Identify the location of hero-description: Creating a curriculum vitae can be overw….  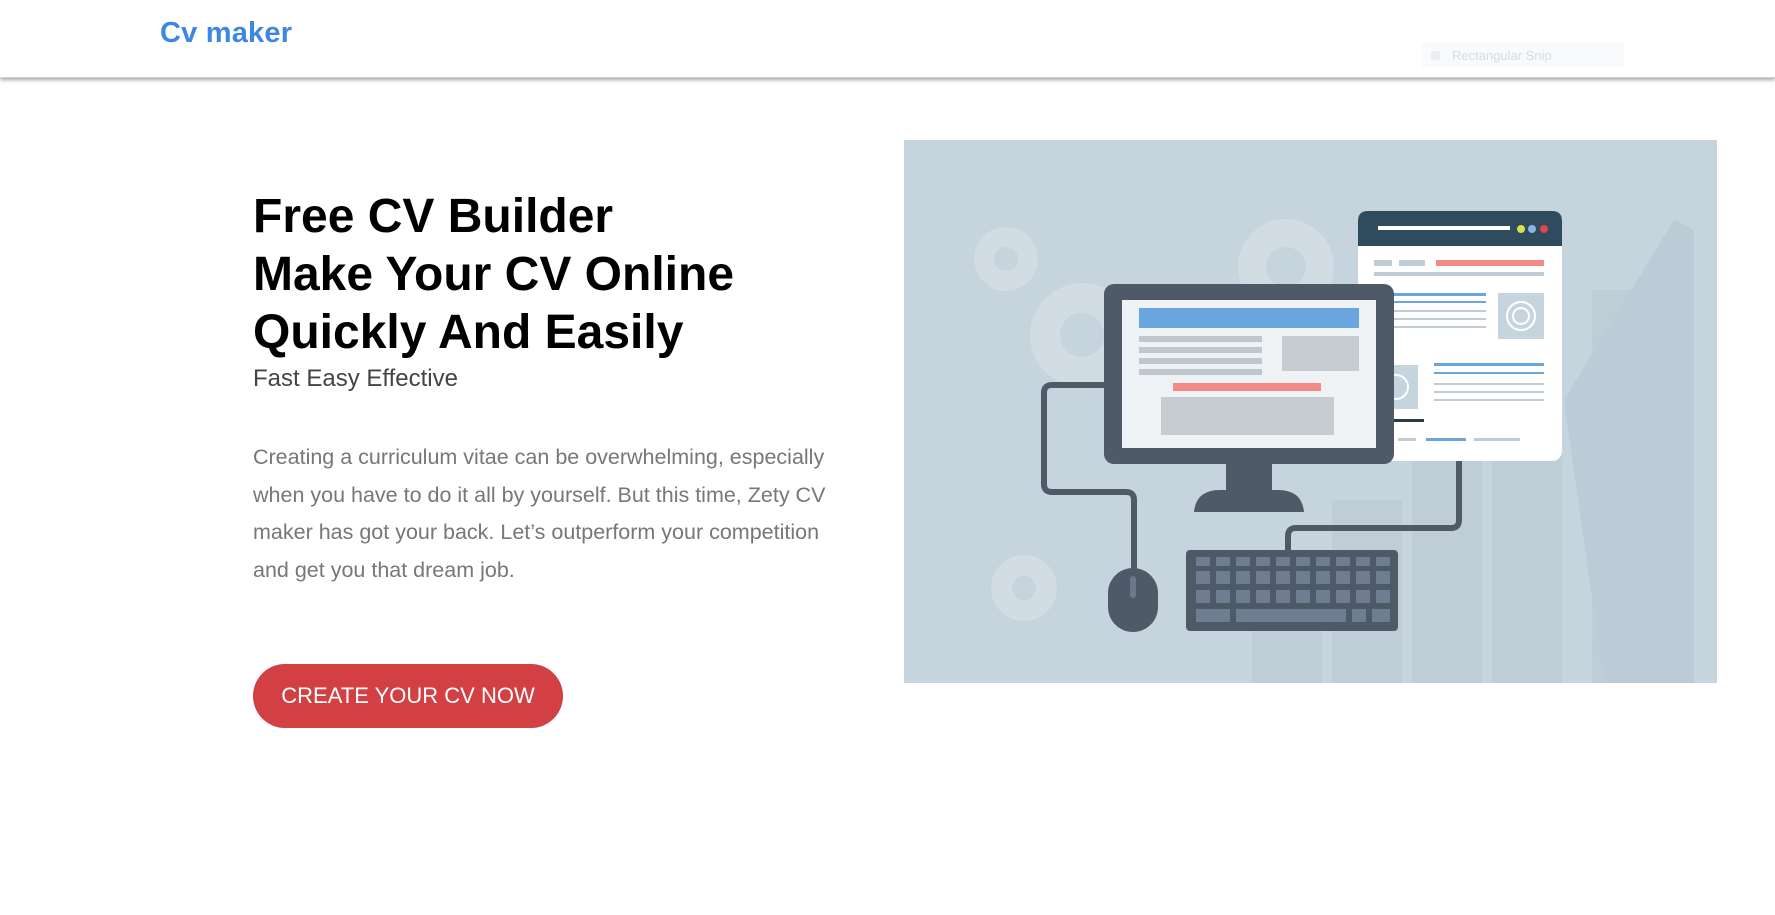
(539, 513).